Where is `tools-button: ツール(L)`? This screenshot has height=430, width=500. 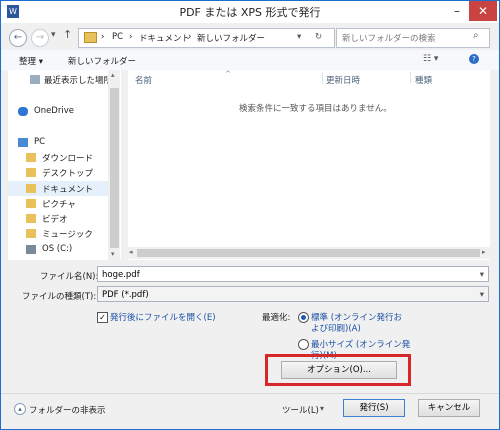 tools-button: ツール(L) is located at coordinates (300, 410).